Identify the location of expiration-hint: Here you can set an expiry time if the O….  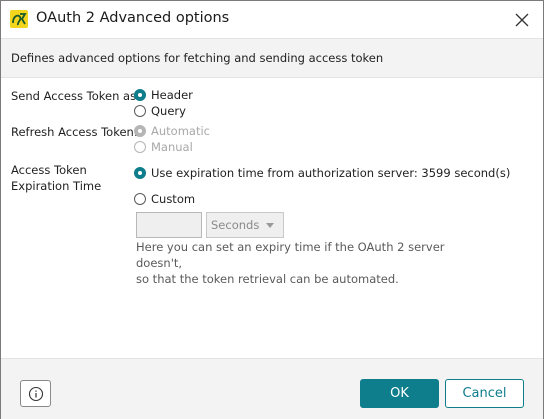
(306, 263).